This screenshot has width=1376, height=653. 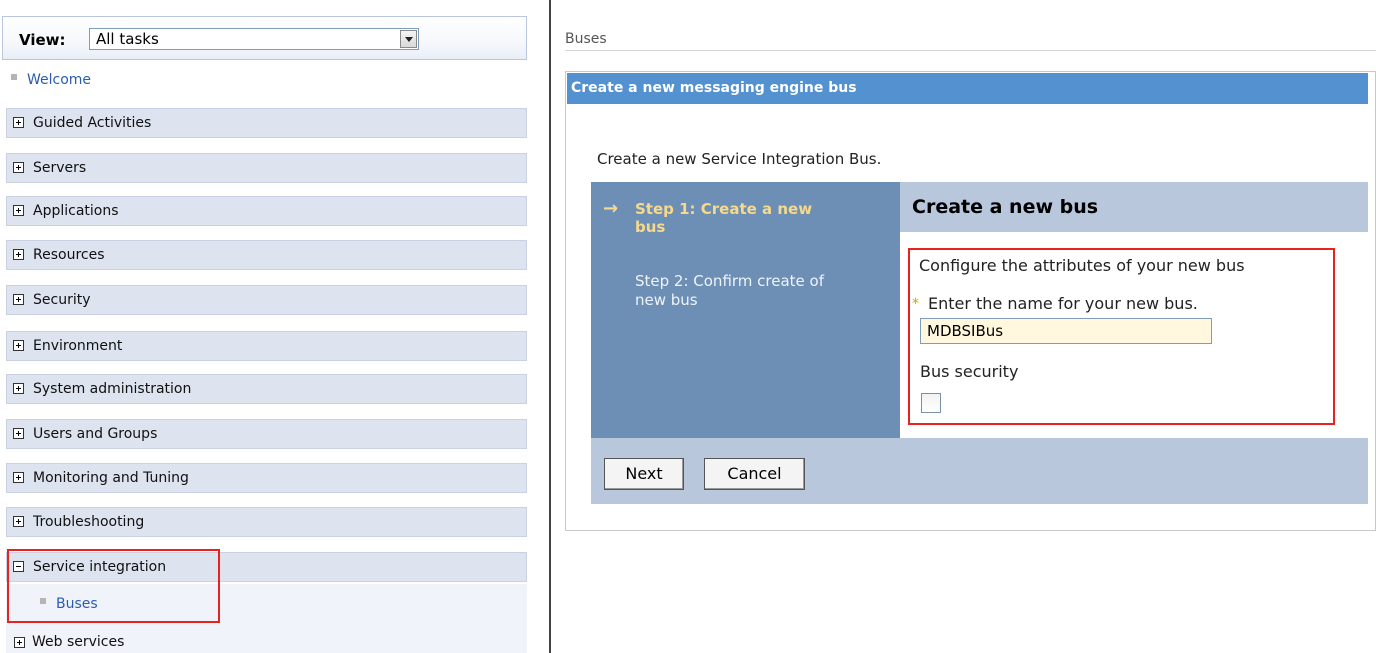 I want to click on arrow-right-icon: →, so click(x=611, y=208).